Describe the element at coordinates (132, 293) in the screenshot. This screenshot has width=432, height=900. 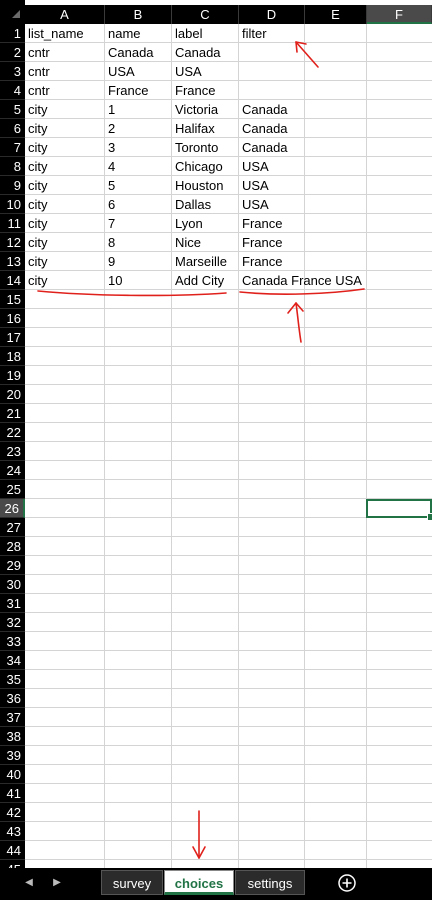
I see `red-underline-row14-left` at that location.